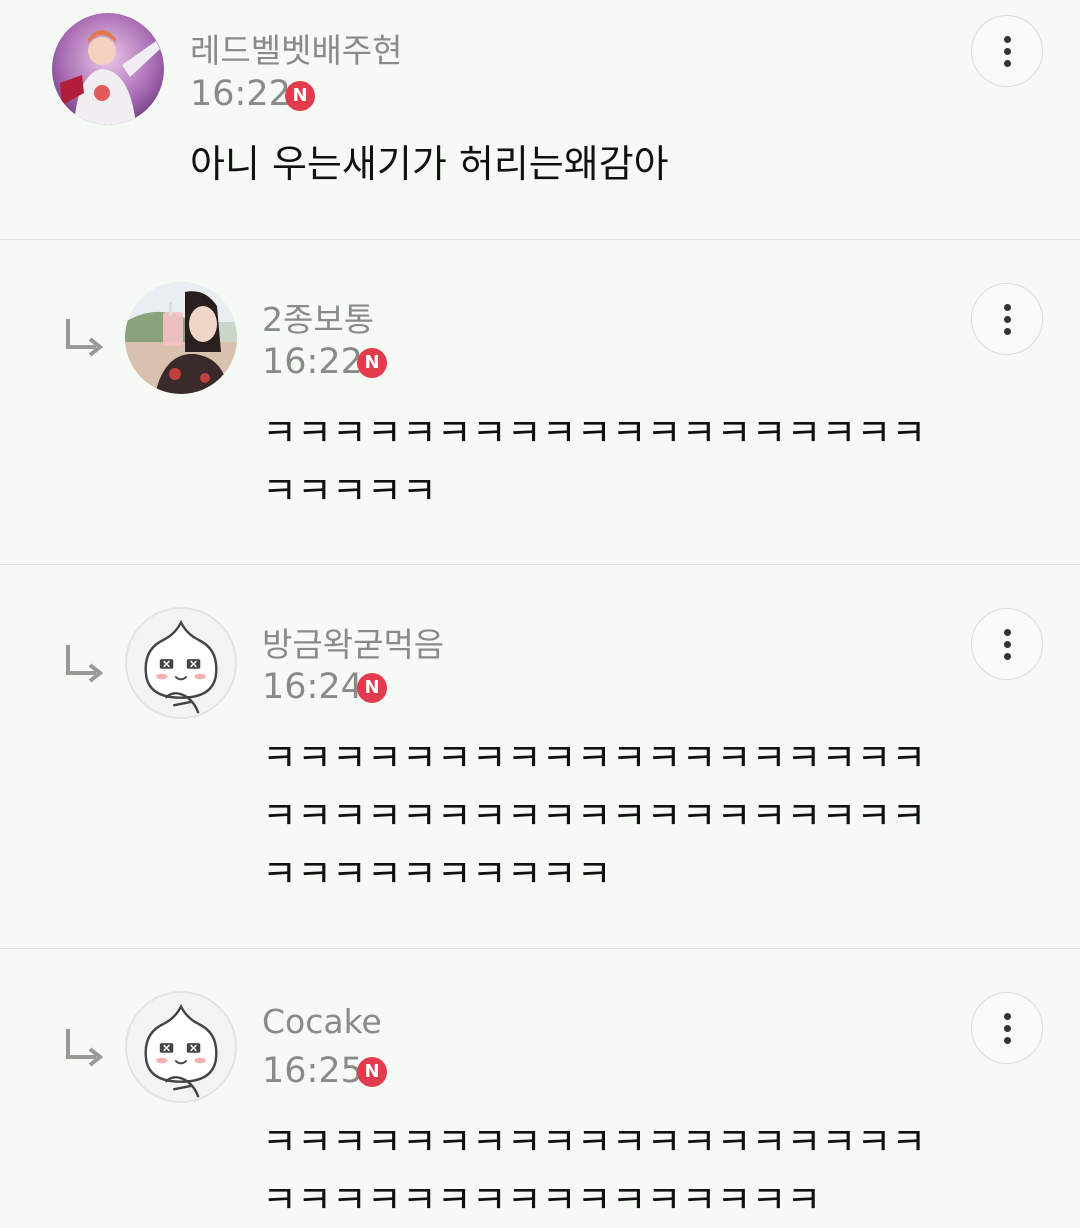 This screenshot has width=1080, height=1228. I want to click on author-name: Cocake, so click(322, 1021).